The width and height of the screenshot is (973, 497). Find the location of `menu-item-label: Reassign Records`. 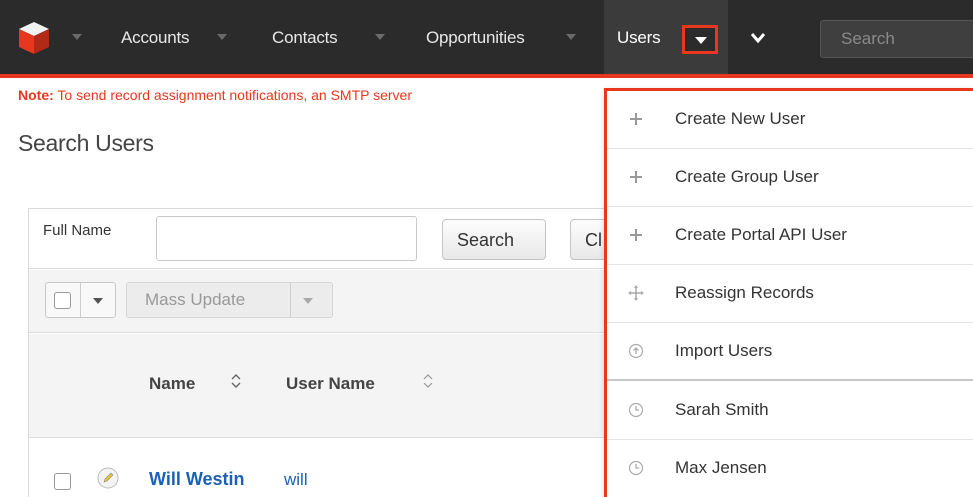

menu-item-label: Reassign Records is located at coordinates (744, 292).